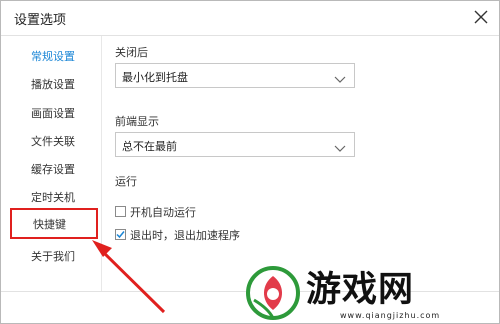 The height and width of the screenshot is (324, 500). I want to click on close-behavior-value: 最小化到托盘, so click(155, 77).